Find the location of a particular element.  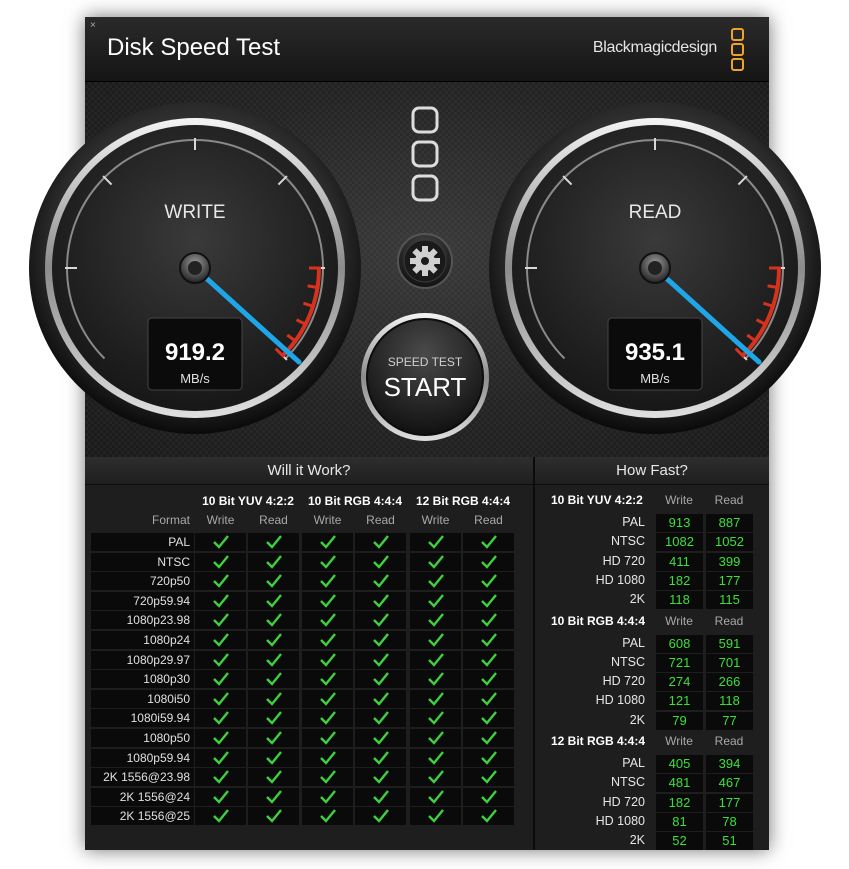

start-button: SPEED TEST START is located at coordinates (425, 377).